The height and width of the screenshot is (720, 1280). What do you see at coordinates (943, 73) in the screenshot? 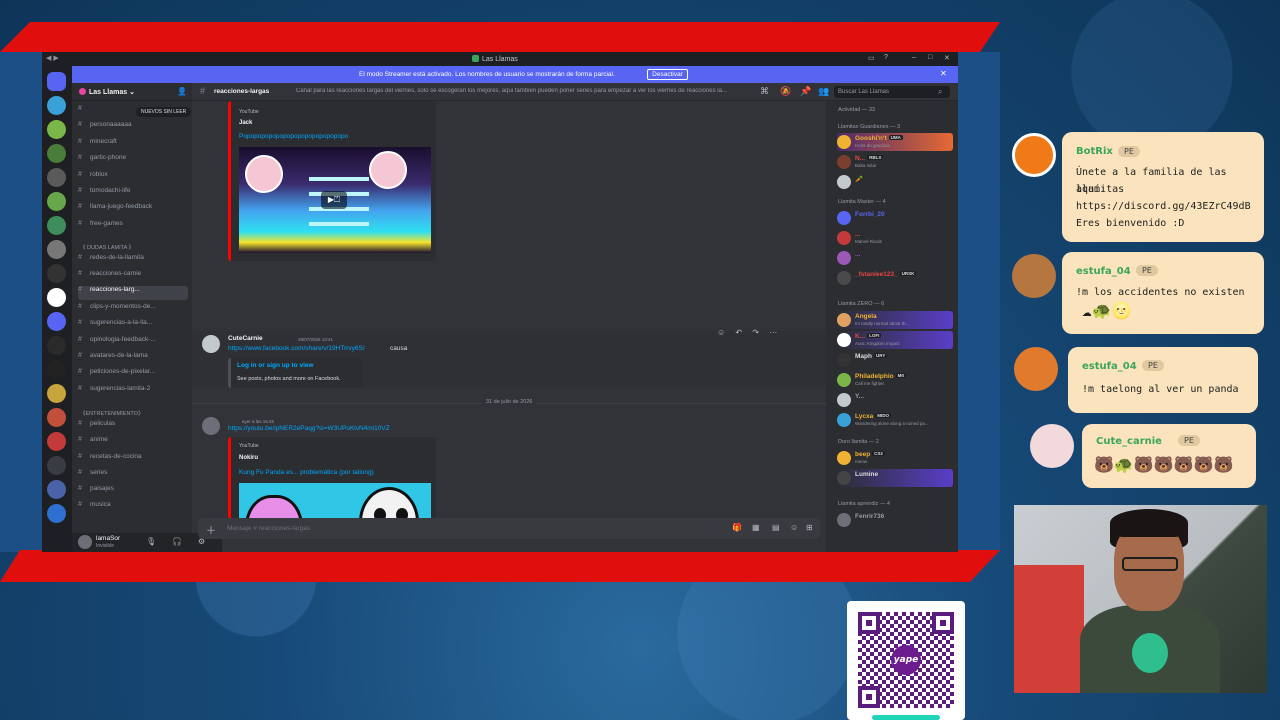
I see `close-banner-icon: ✕` at bounding box center [943, 73].